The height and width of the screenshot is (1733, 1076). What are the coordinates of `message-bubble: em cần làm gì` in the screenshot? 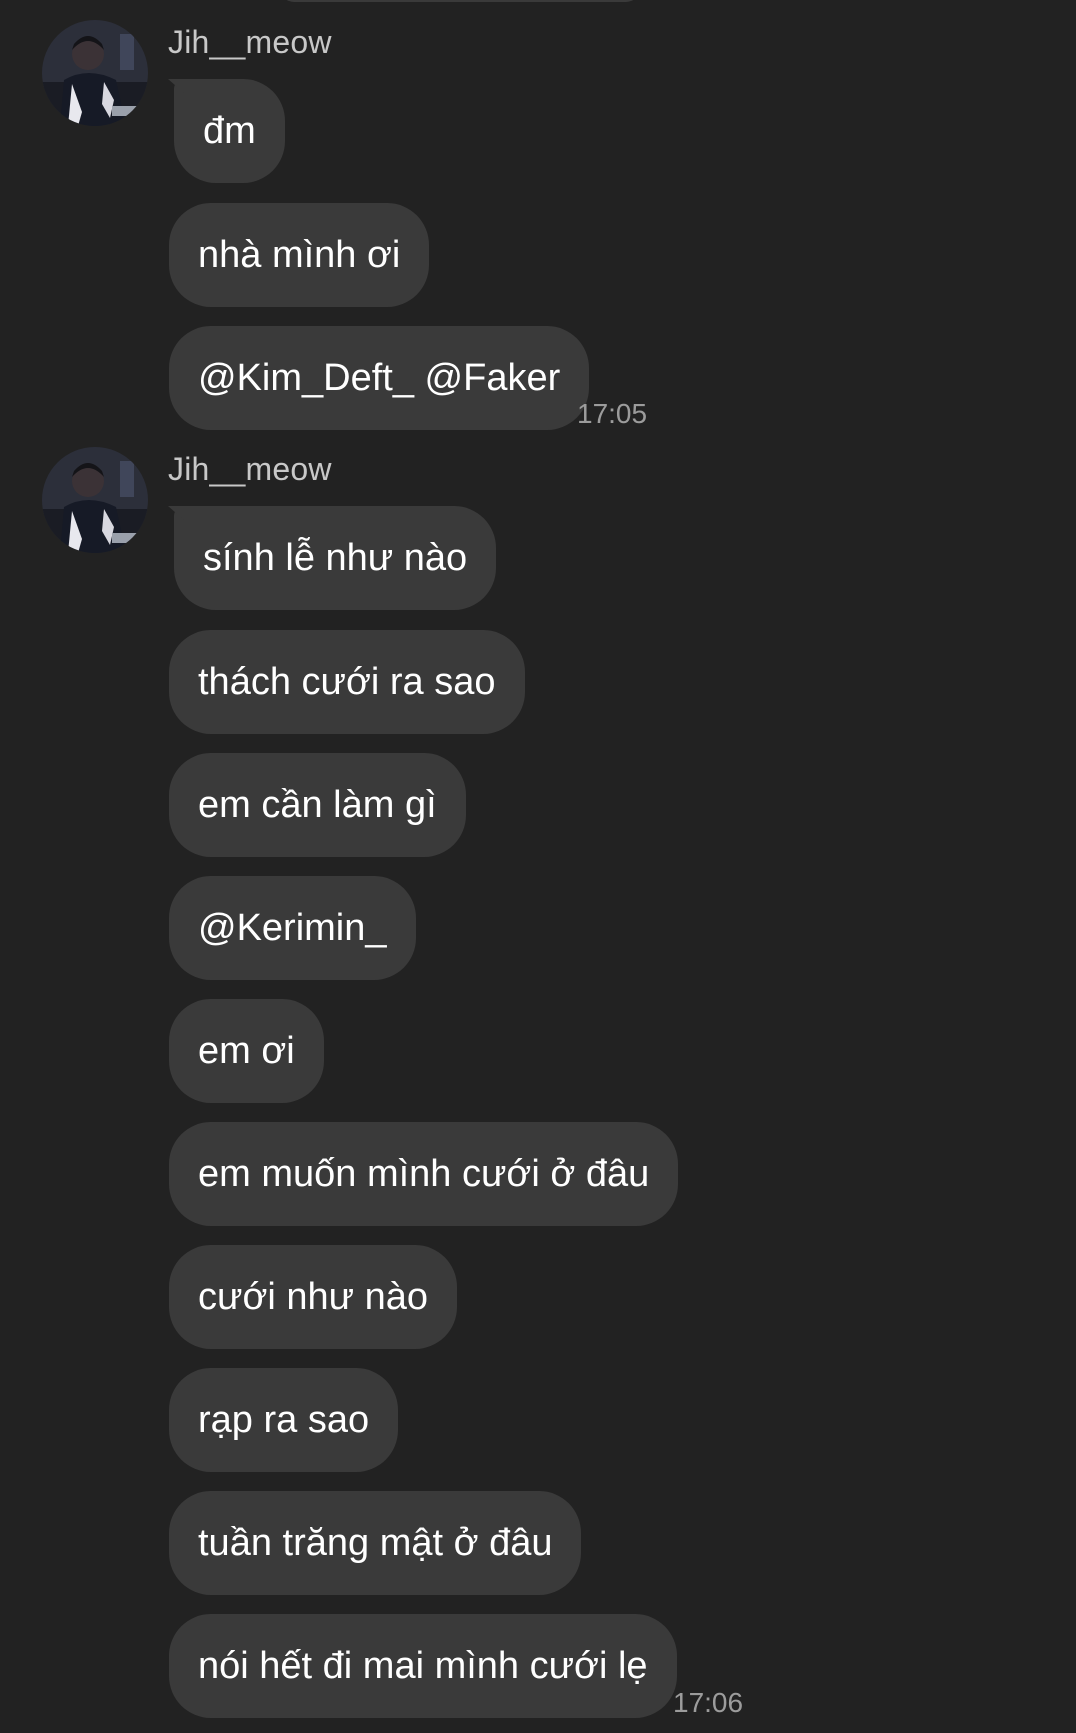 It's located at (317, 805).